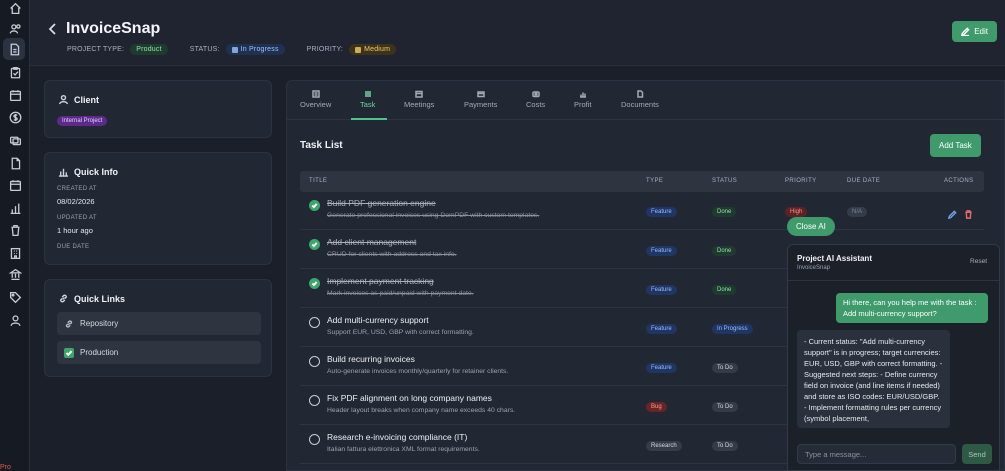  I want to click on file-icon, so click(15, 163).